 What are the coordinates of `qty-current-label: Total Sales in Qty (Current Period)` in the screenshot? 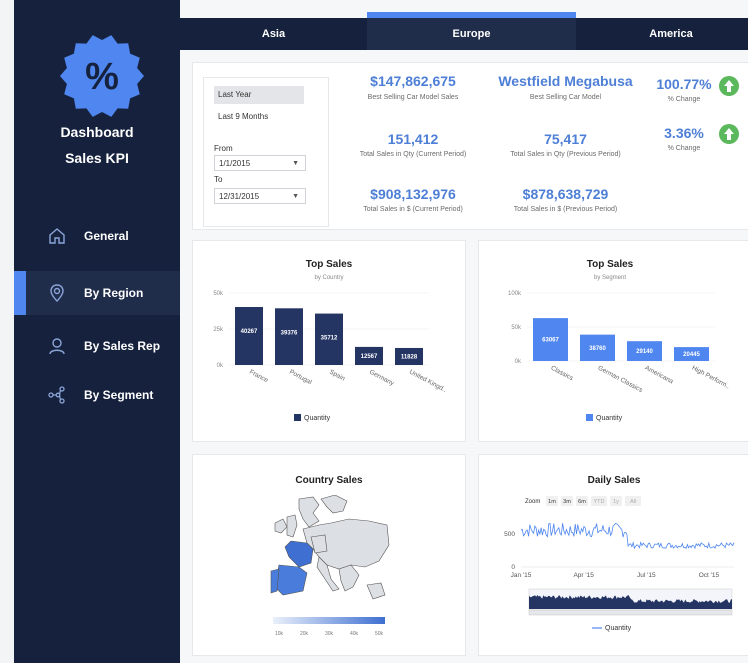 It's located at (413, 154).